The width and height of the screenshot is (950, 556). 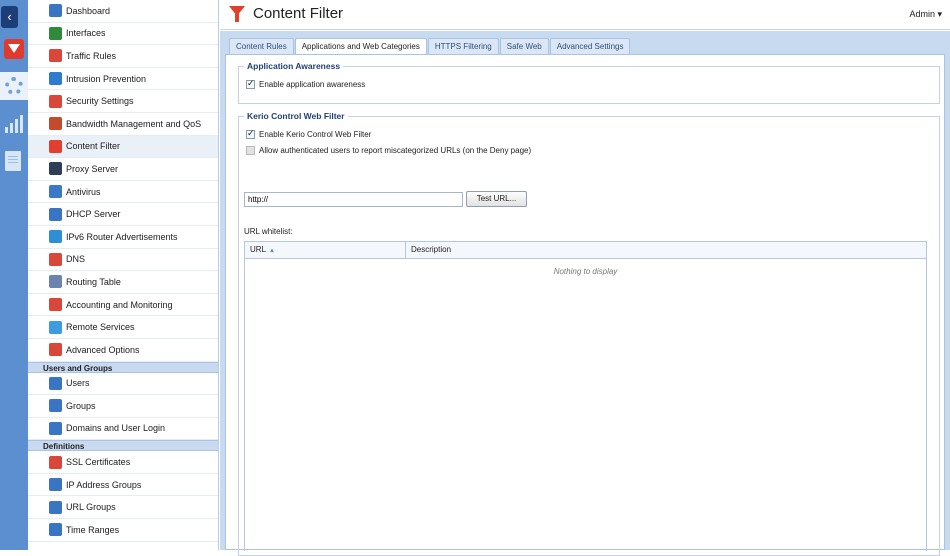 What do you see at coordinates (103, 349) in the screenshot?
I see `sidebar-item-label: Advanced Options` at bounding box center [103, 349].